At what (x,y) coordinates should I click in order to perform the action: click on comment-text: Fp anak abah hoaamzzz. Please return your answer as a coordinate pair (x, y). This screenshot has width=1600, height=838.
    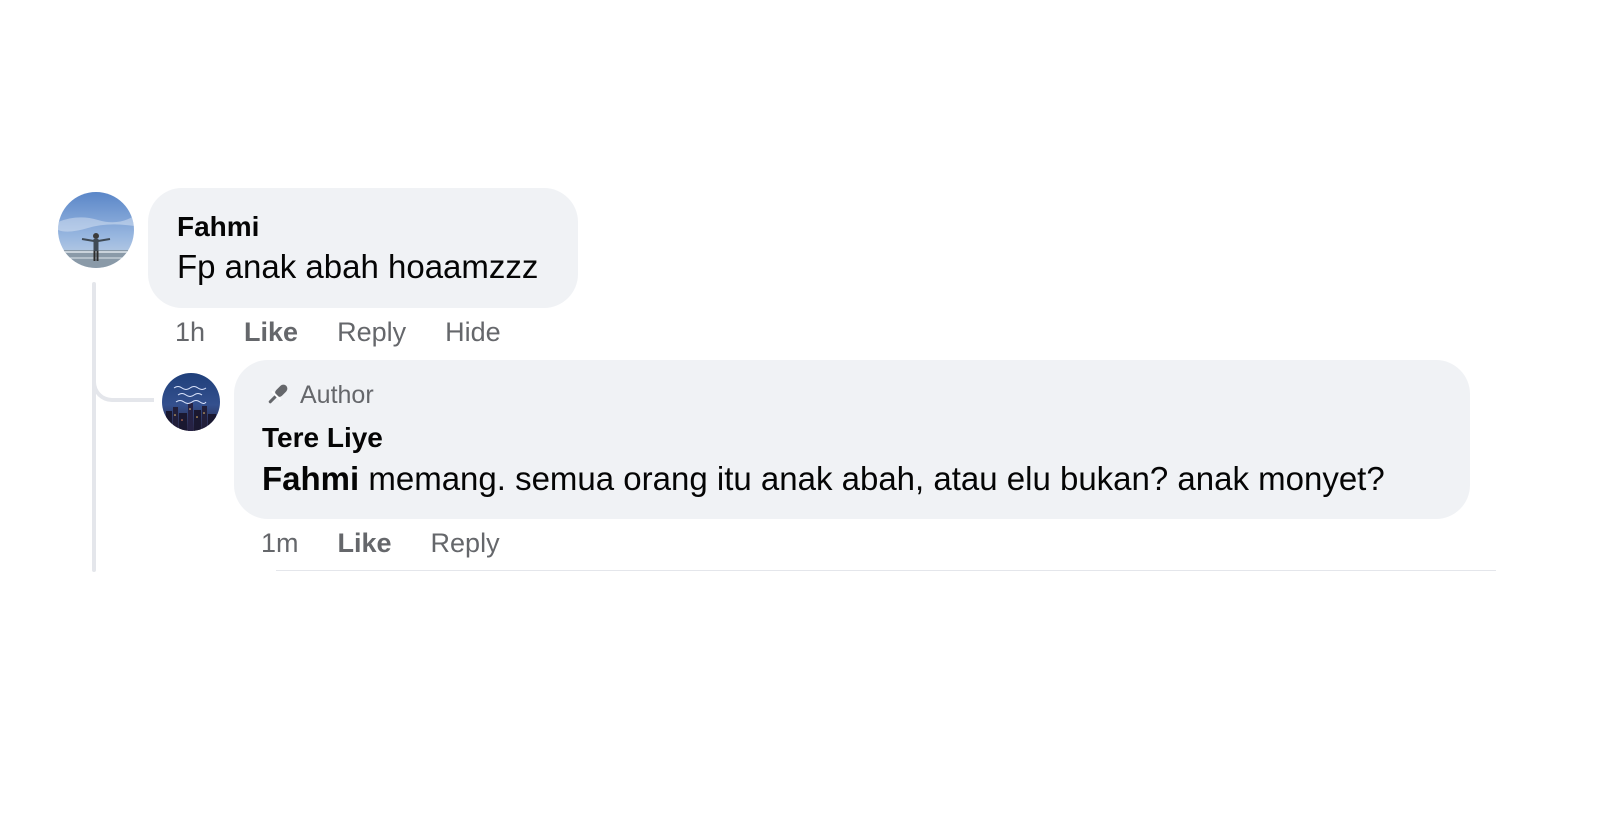
    Looking at the image, I should click on (358, 266).